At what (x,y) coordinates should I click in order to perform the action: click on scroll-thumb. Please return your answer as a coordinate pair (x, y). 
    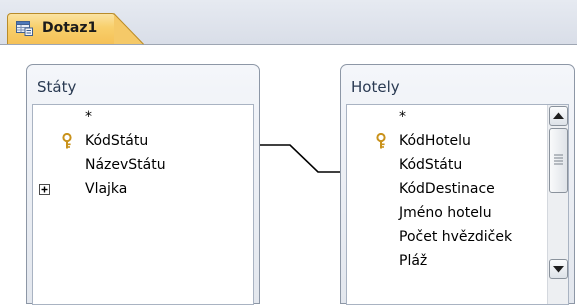
    Looking at the image, I should click on (558, 160).